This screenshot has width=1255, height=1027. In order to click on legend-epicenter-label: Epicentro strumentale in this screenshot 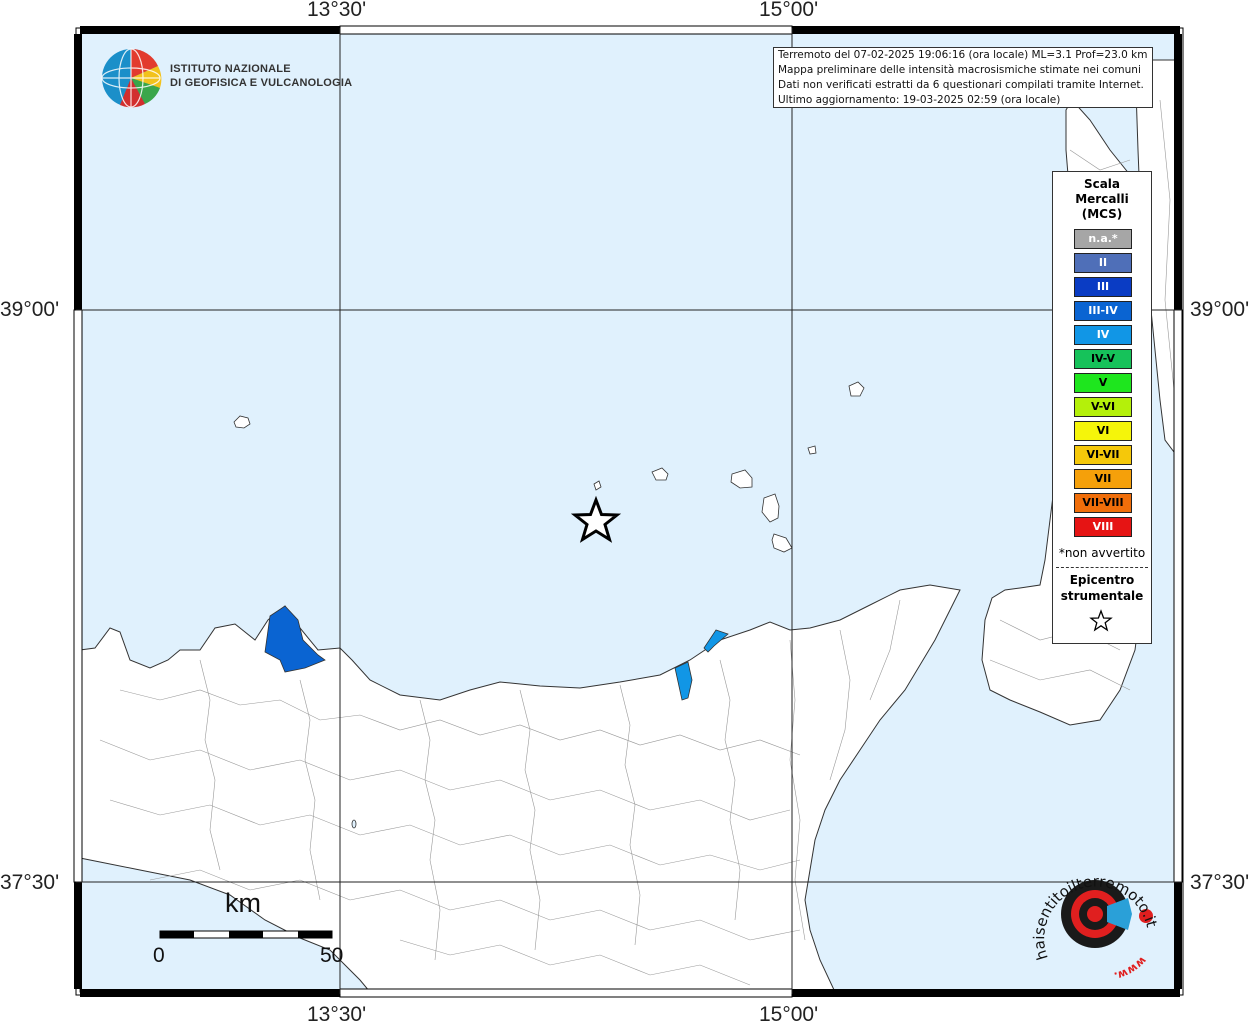, I will do `click(1102, 588)`.